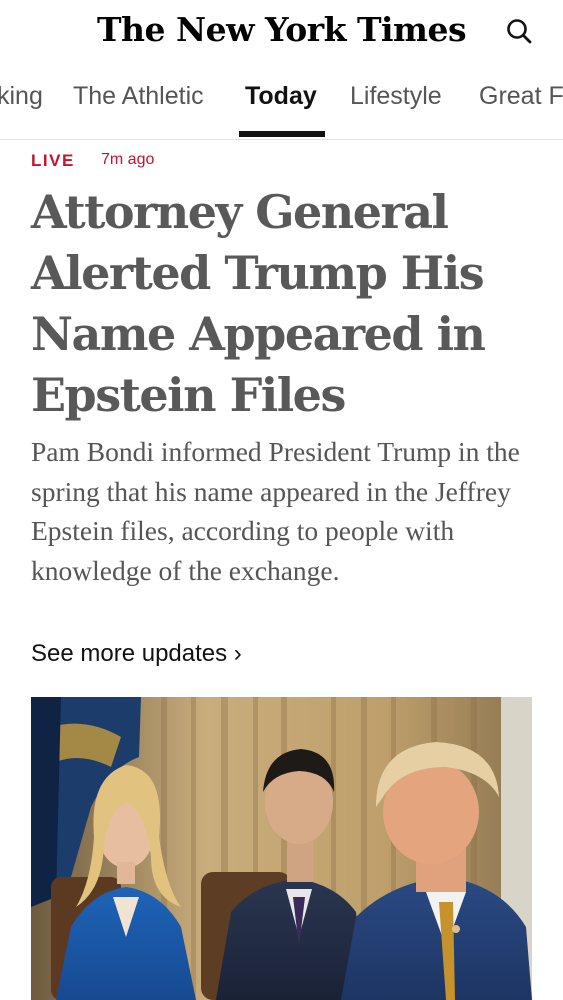 The height and width of the screenshot is (1000, 563). Describe the element at coordinates (282, 134) in the screenshot. I see `active-tab-indicator` at that location.